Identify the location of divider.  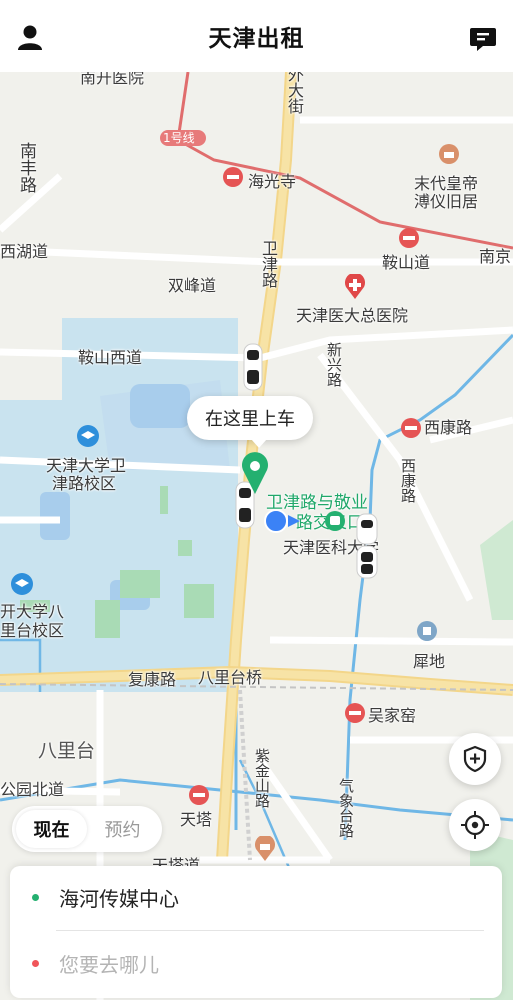
(270, 930).